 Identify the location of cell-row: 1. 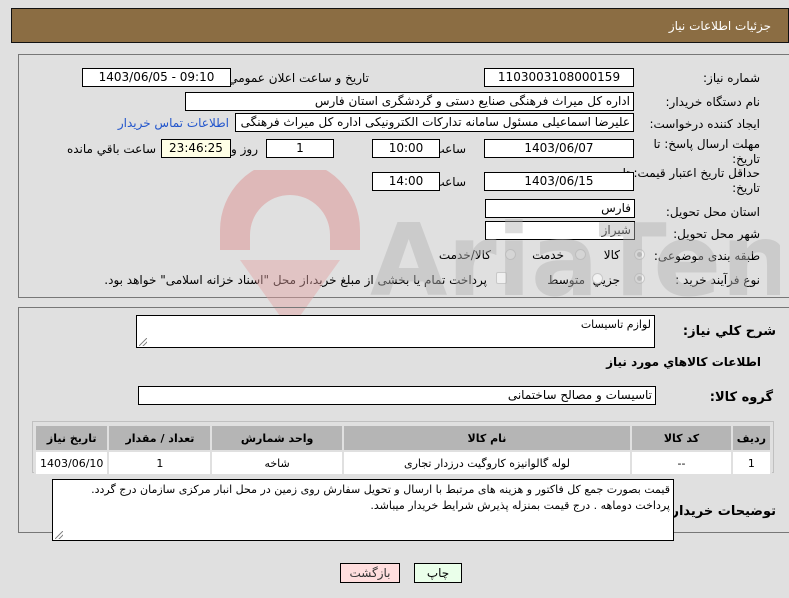
(751, 463).